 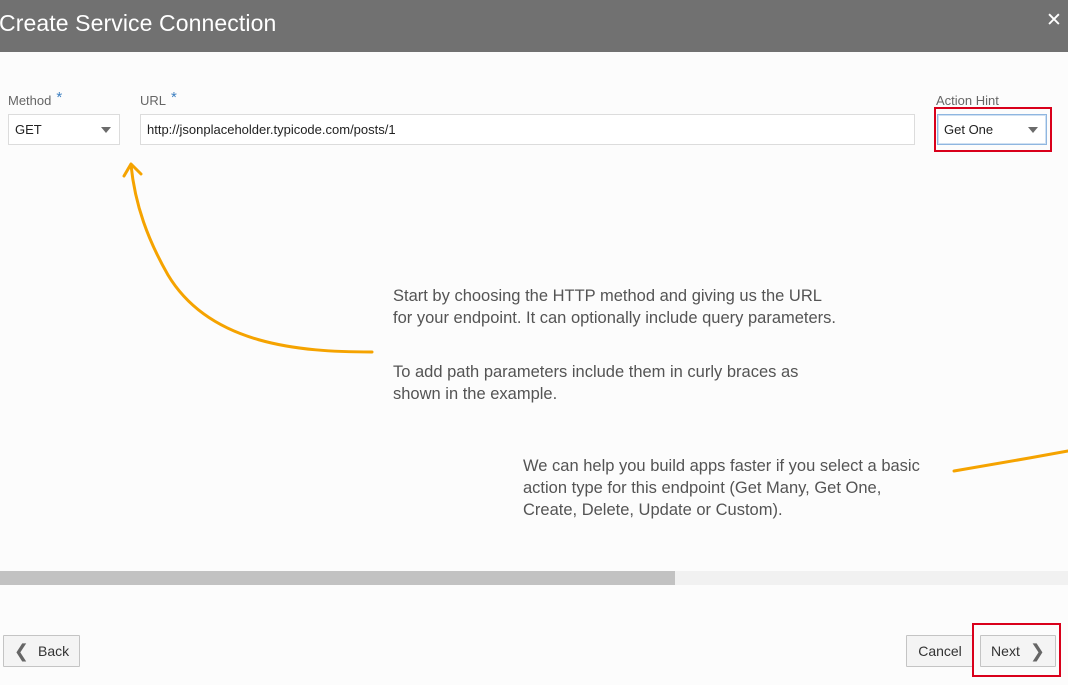 I want to click on next-button-highlight, so click(x=1016, y=650).